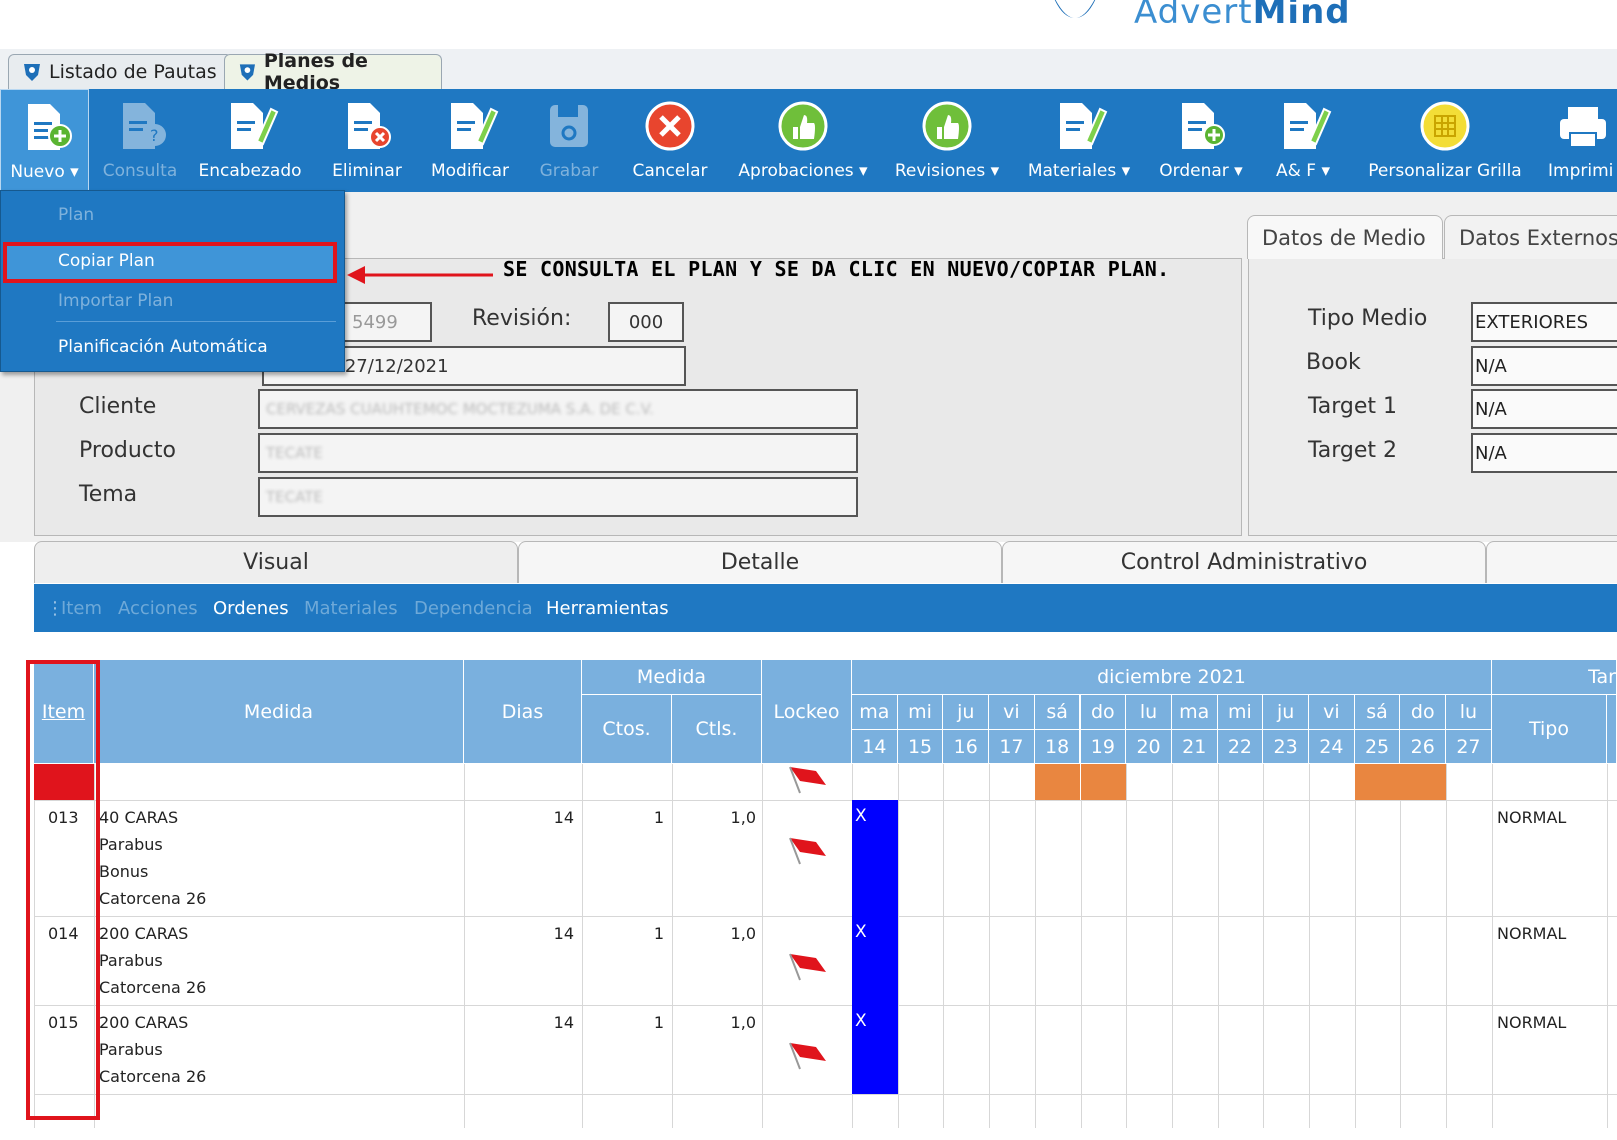 This screenshot has height=1140, width=1617. What do you see at coordinates (131, 1049) in the screenshot?
I see `medida-line: Parabus` at bounding box center [131, 1049].